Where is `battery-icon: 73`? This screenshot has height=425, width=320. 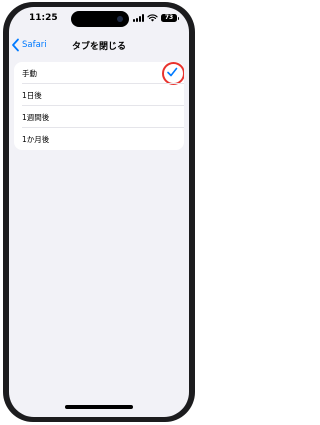 battery-icon: 73 is located at coordinates (170, 18).